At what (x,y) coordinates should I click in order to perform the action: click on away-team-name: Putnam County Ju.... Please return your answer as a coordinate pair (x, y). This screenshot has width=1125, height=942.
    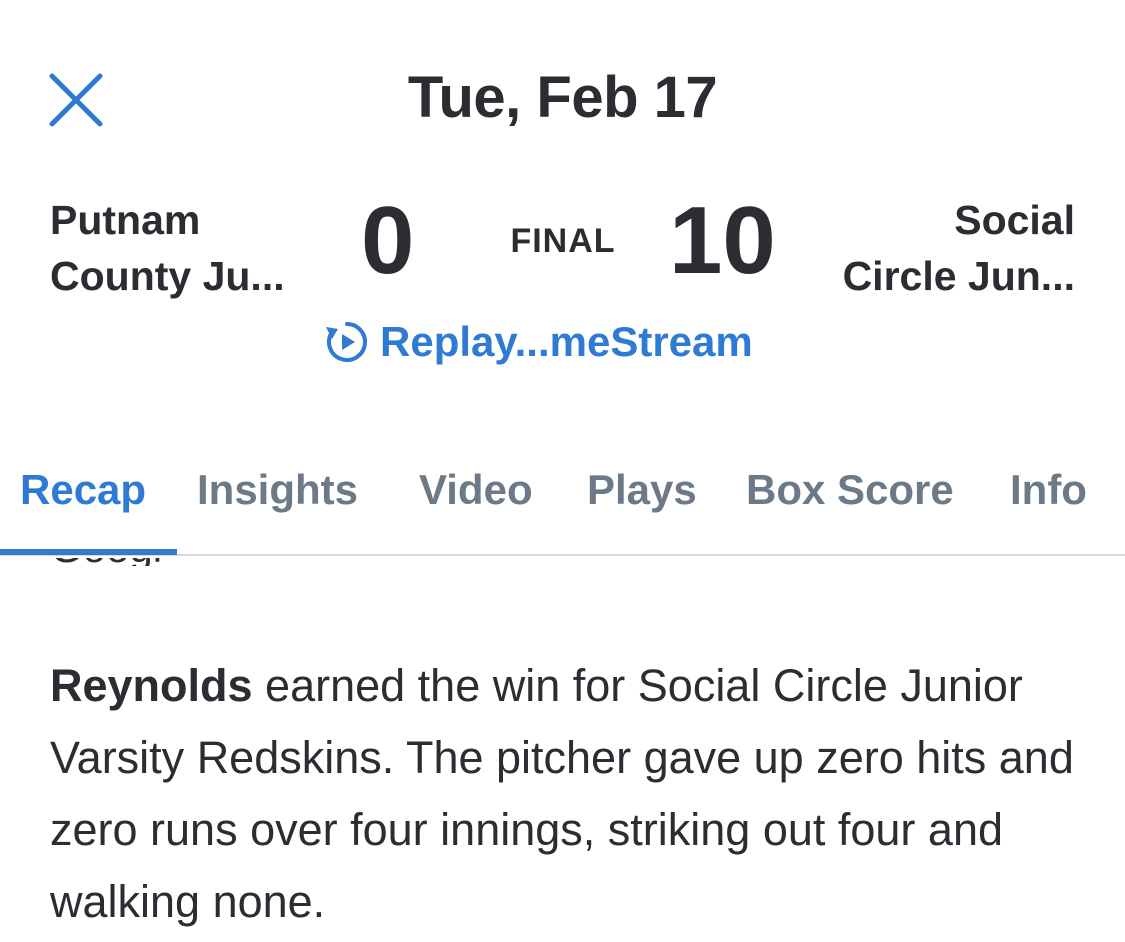
    Looking at the image, I should click on (167, 248).